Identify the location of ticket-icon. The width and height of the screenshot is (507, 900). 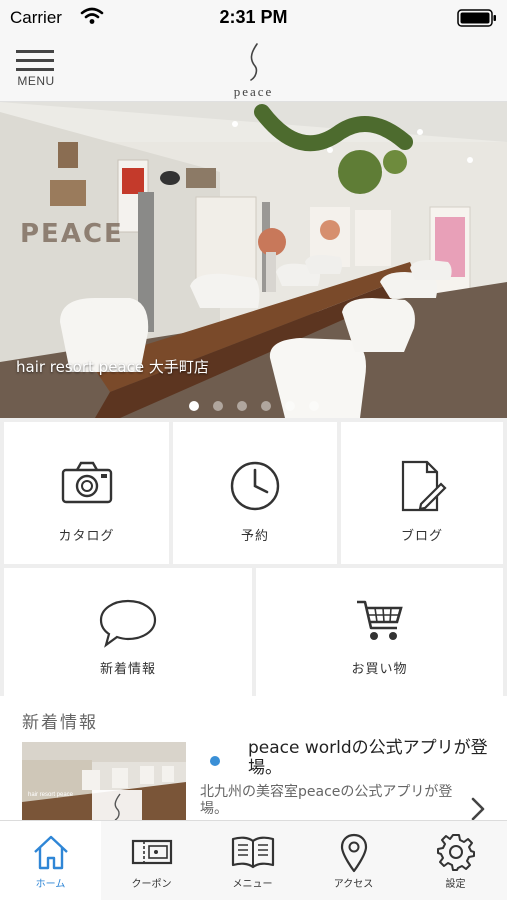
(151, 852).